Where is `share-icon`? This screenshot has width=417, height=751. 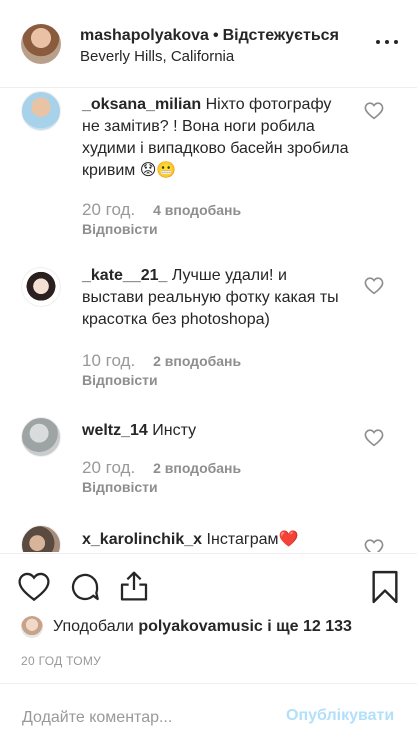
share-icon is located at coordinates (134, 586).